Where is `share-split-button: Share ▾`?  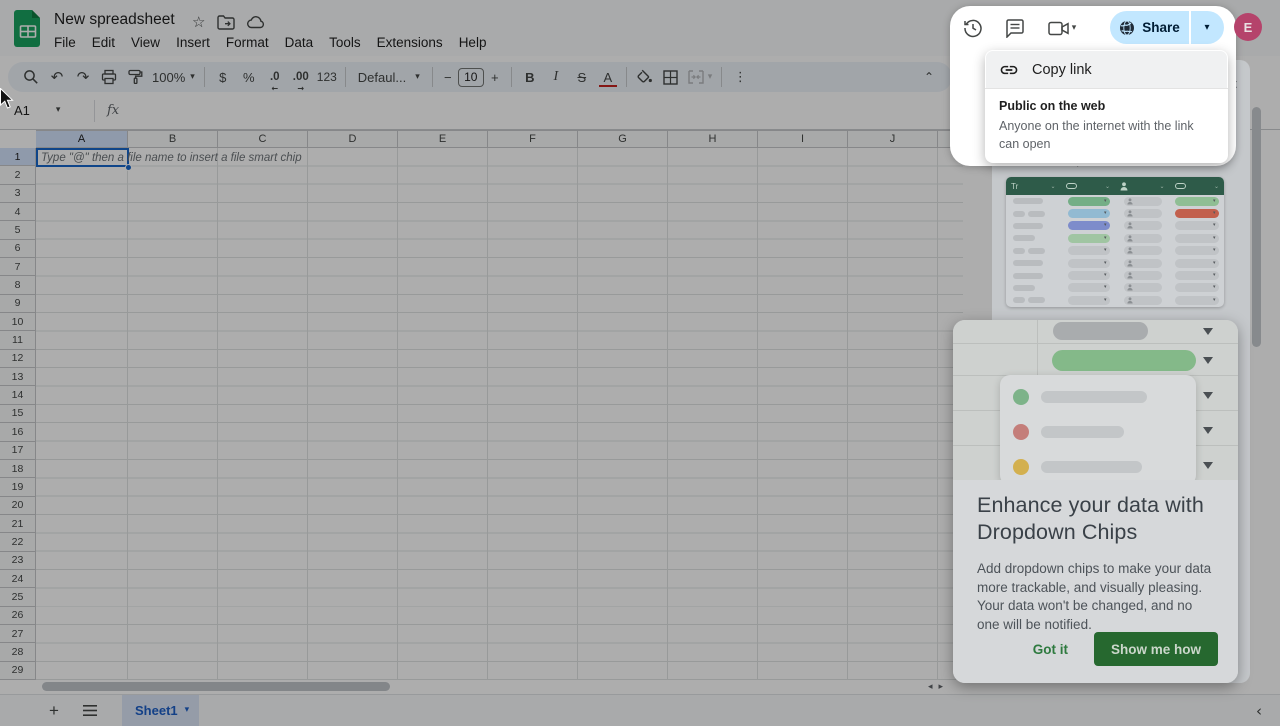 share-split-button: Share ▾ is located at coordinates (1167, 27).